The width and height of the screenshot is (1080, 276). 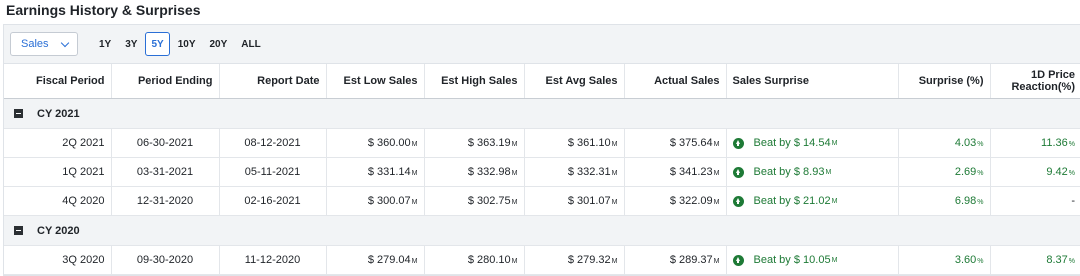 What do you see at coordinates (542, 113) in the screenshot?
I see `group-row: CY 2021` at bounding box center [542, 113].